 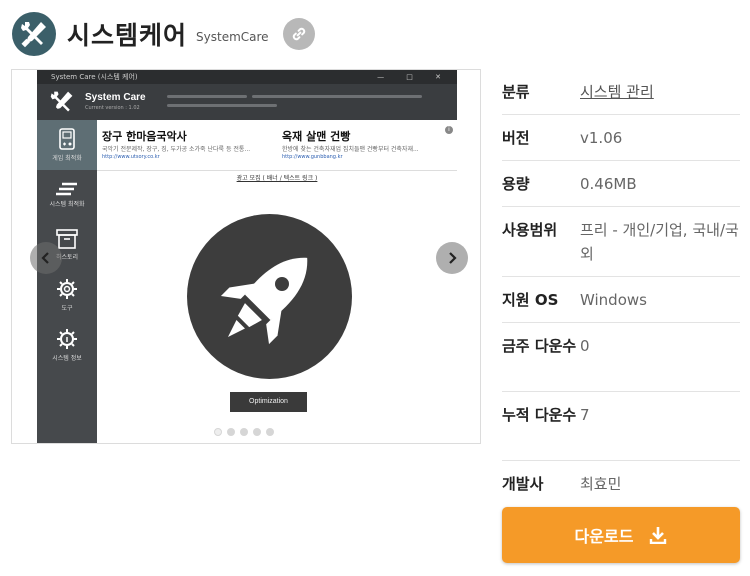 I want to click on gamepad-icon, so click(x=67, y=139).